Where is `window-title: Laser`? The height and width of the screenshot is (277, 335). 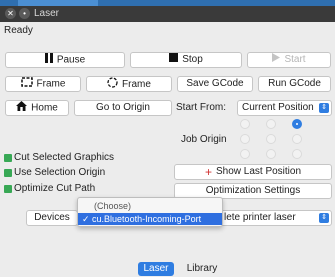
window-title: Laser is located at coordinates (47, 13).